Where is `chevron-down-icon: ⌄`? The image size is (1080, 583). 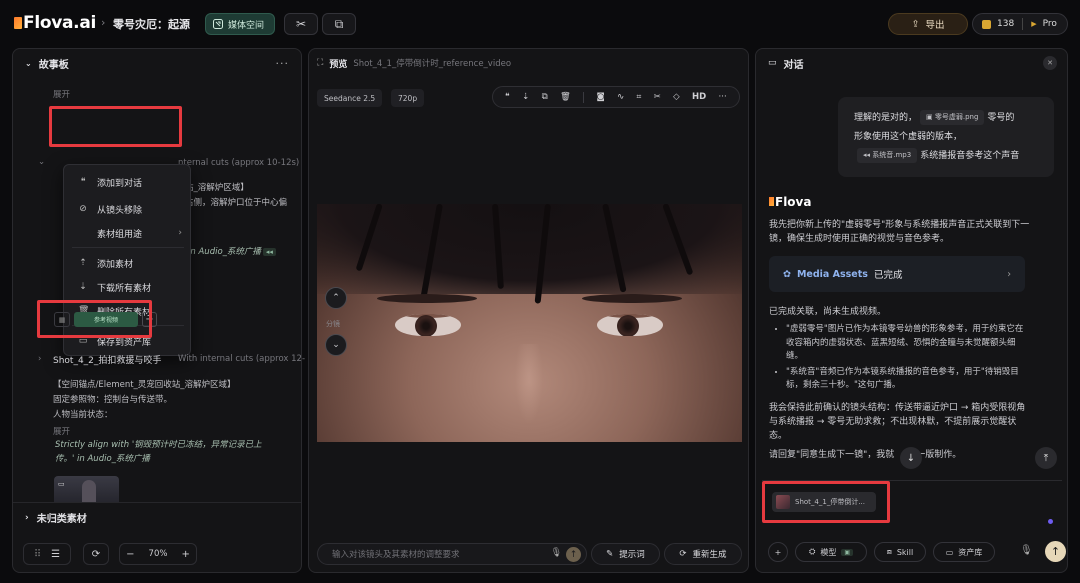 chevron-down-icon: ⌄ is located at coordinates (28, 63).